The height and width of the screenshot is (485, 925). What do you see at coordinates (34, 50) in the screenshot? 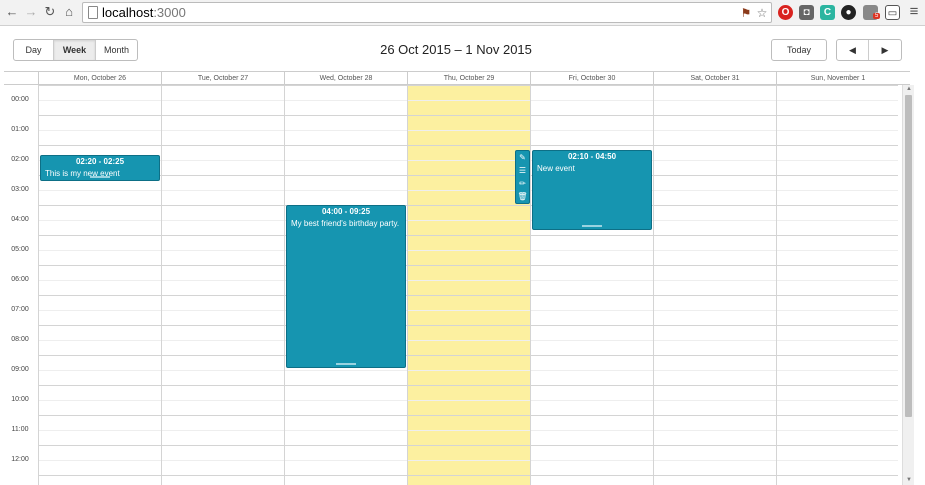
I see `view-day-button: Day` at bounding box center [34, 50].